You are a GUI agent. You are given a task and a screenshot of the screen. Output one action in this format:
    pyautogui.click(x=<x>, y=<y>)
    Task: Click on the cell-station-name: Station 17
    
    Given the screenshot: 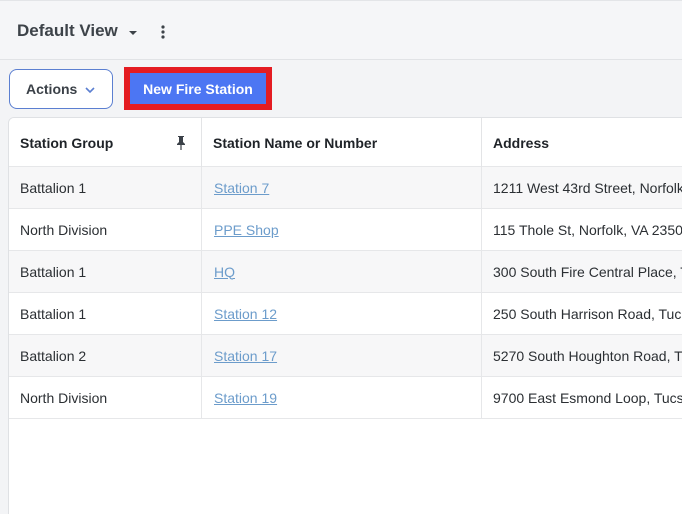 What is the action you would take?
    pyautogui.click(x=342, y=355)
    